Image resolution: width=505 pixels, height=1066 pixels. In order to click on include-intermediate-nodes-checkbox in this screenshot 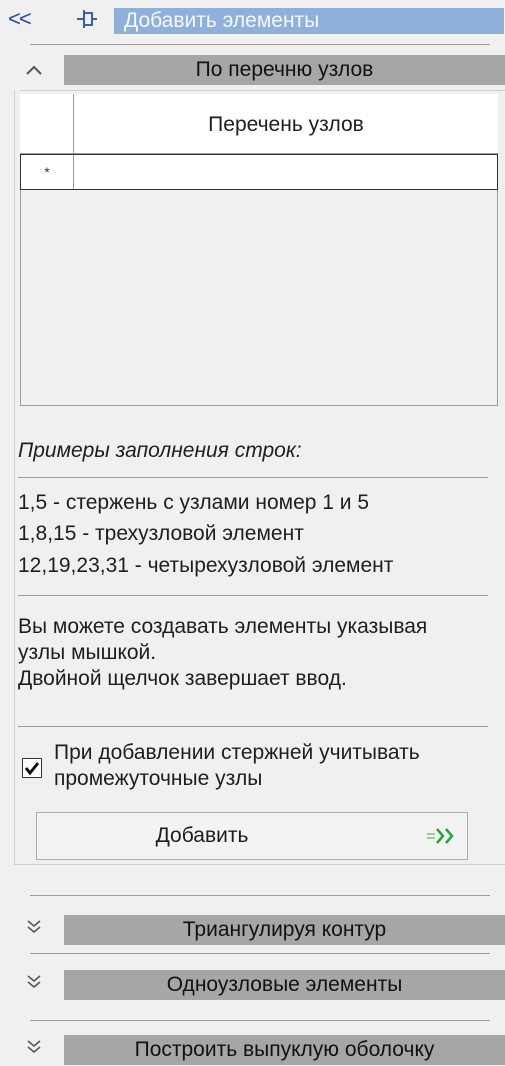, I will do `click(32, 768)`.